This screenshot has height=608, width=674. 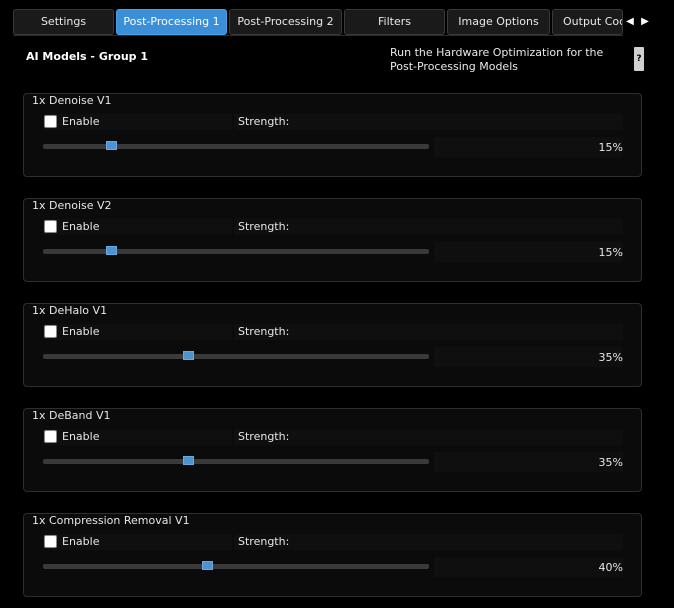 I want to click on model-title: 1x Denoise V1, so click(x=72, y=100).